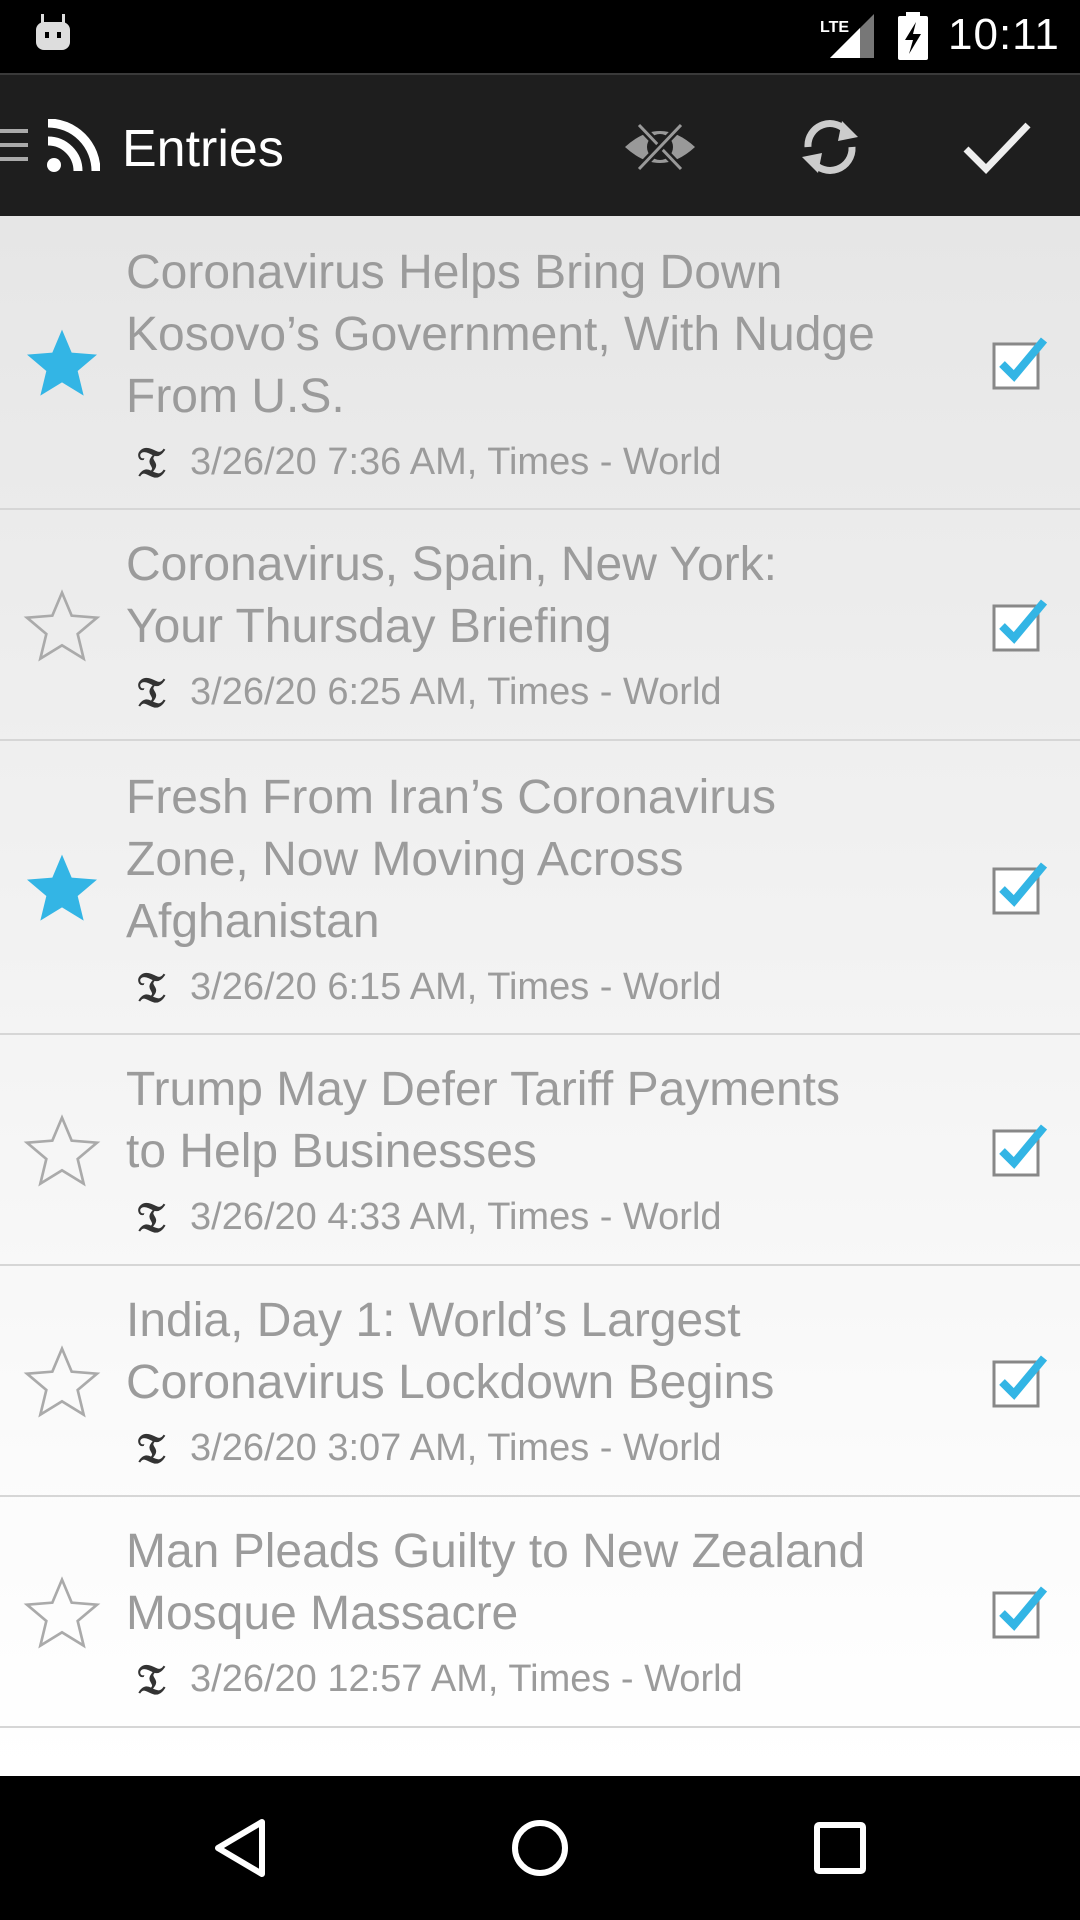  I want to click on entry-meta: 𝔗 3/26/20 12:57 AM, Times - World, so click(436, 1679).